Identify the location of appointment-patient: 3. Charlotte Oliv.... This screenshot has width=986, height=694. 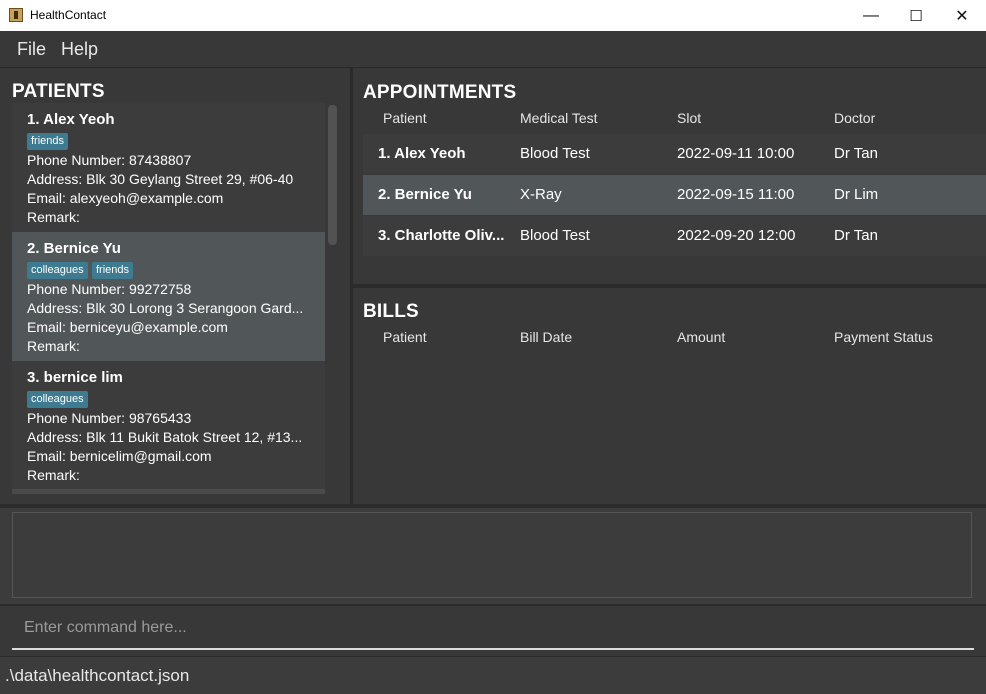
(441, 235).